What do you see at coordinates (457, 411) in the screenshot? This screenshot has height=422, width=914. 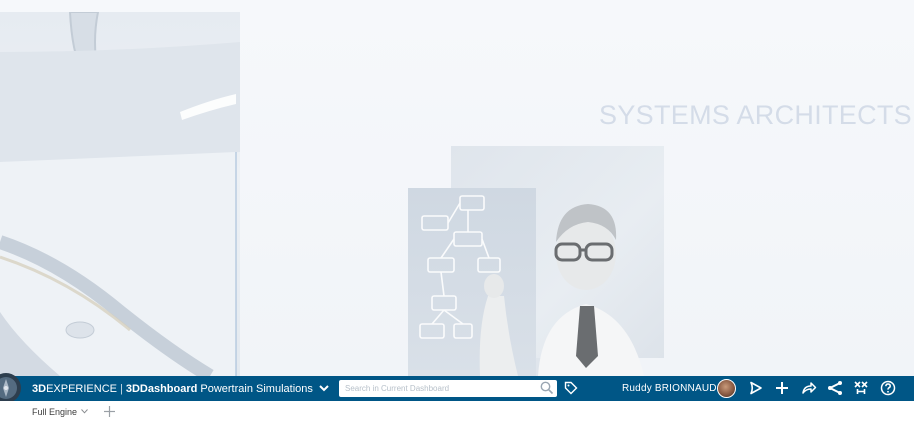 I see `tab-bar: Full Engine` at bounding box center [457, 411].